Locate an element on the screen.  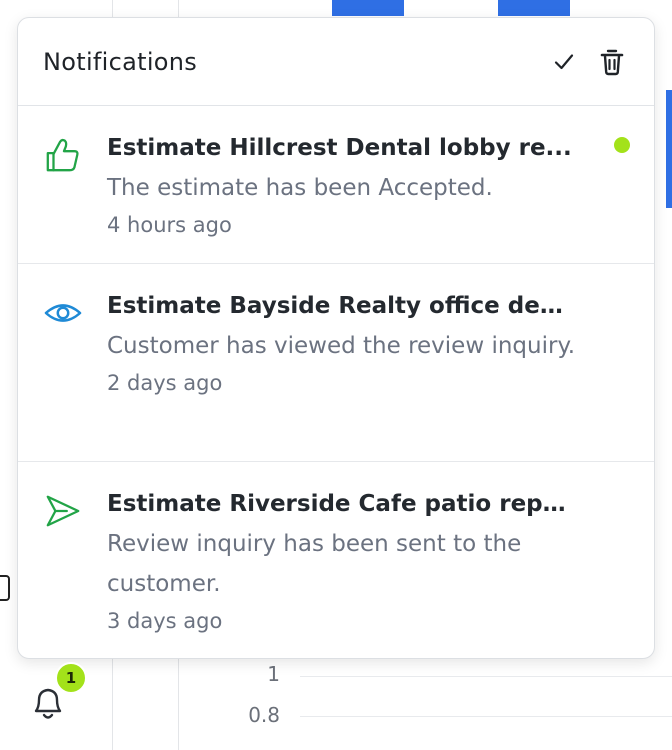
clear-all-button is located at coordinates (612, 62).